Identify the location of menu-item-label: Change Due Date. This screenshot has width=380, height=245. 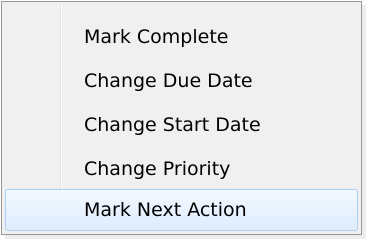
(168, 81).